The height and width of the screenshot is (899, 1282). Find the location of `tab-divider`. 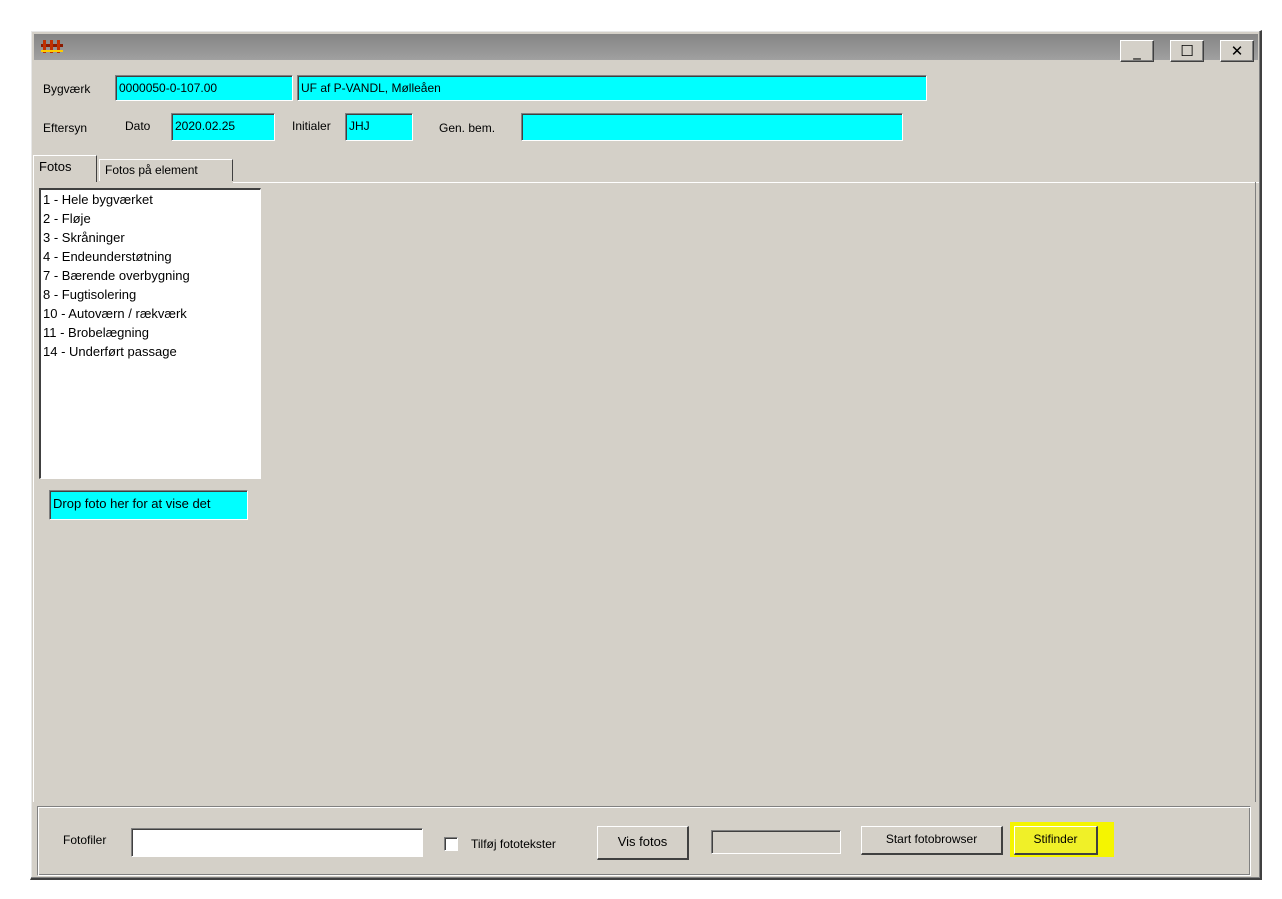

tab-divider is located at coordinates (746, 182).